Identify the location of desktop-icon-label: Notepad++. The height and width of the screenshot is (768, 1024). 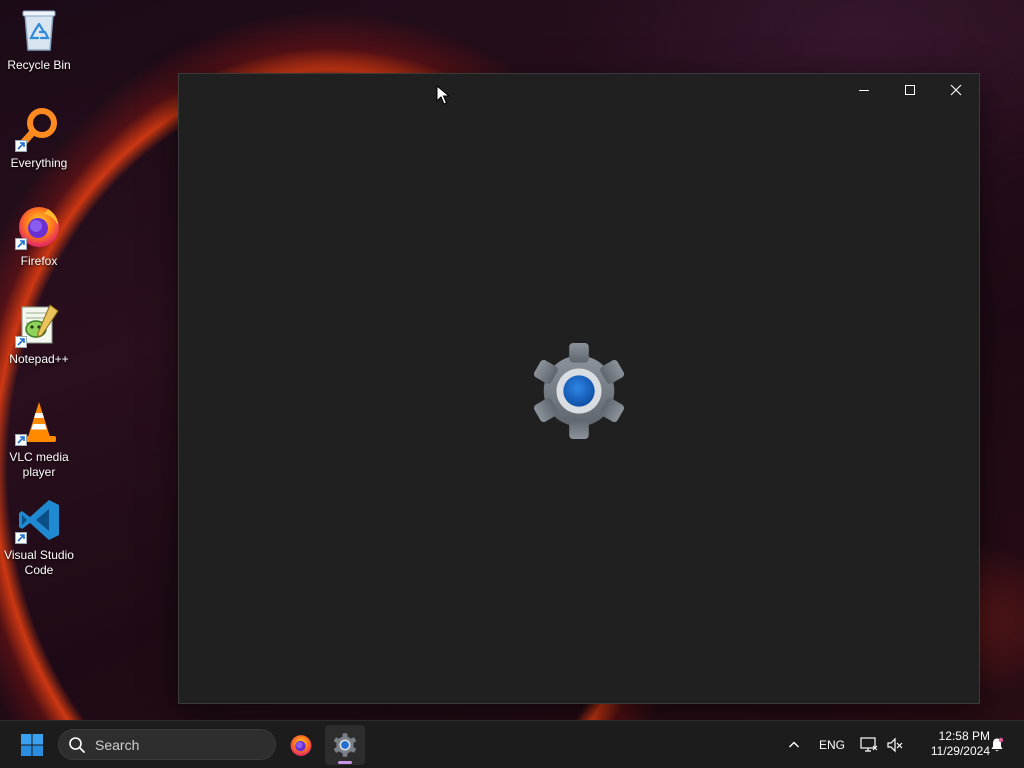
(39, 359).